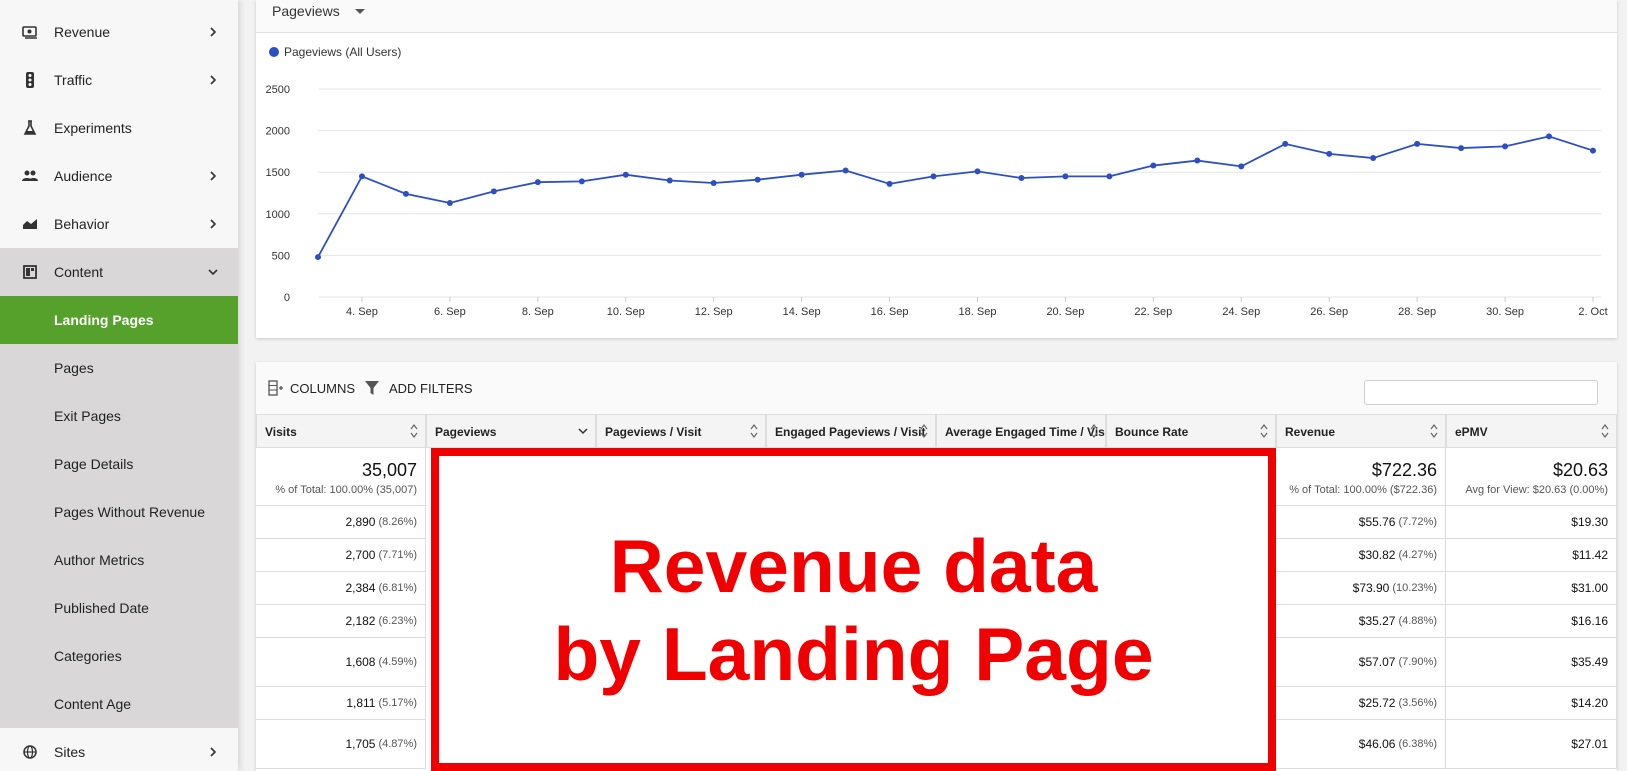 Image resolution: width=1627 pixels, height=771 pixels. What do you see at coordinates (538, 312) in the screenshot?
I see `x-tick-label: 8. Sep` at bounding box center [538, 312].